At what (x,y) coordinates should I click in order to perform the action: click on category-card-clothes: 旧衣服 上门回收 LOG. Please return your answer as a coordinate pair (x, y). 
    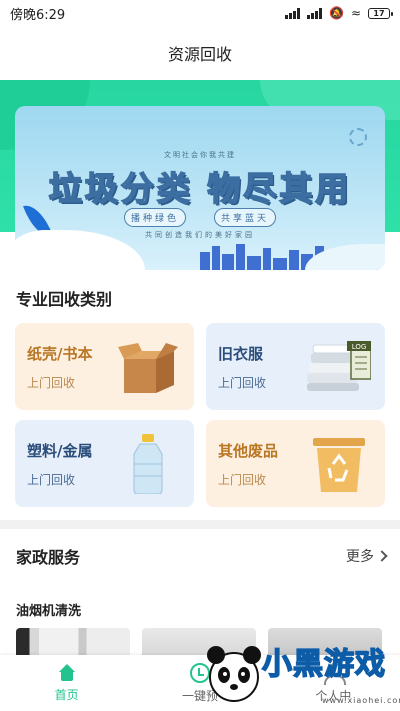
    Looking at the image, I should click on (295, 366).